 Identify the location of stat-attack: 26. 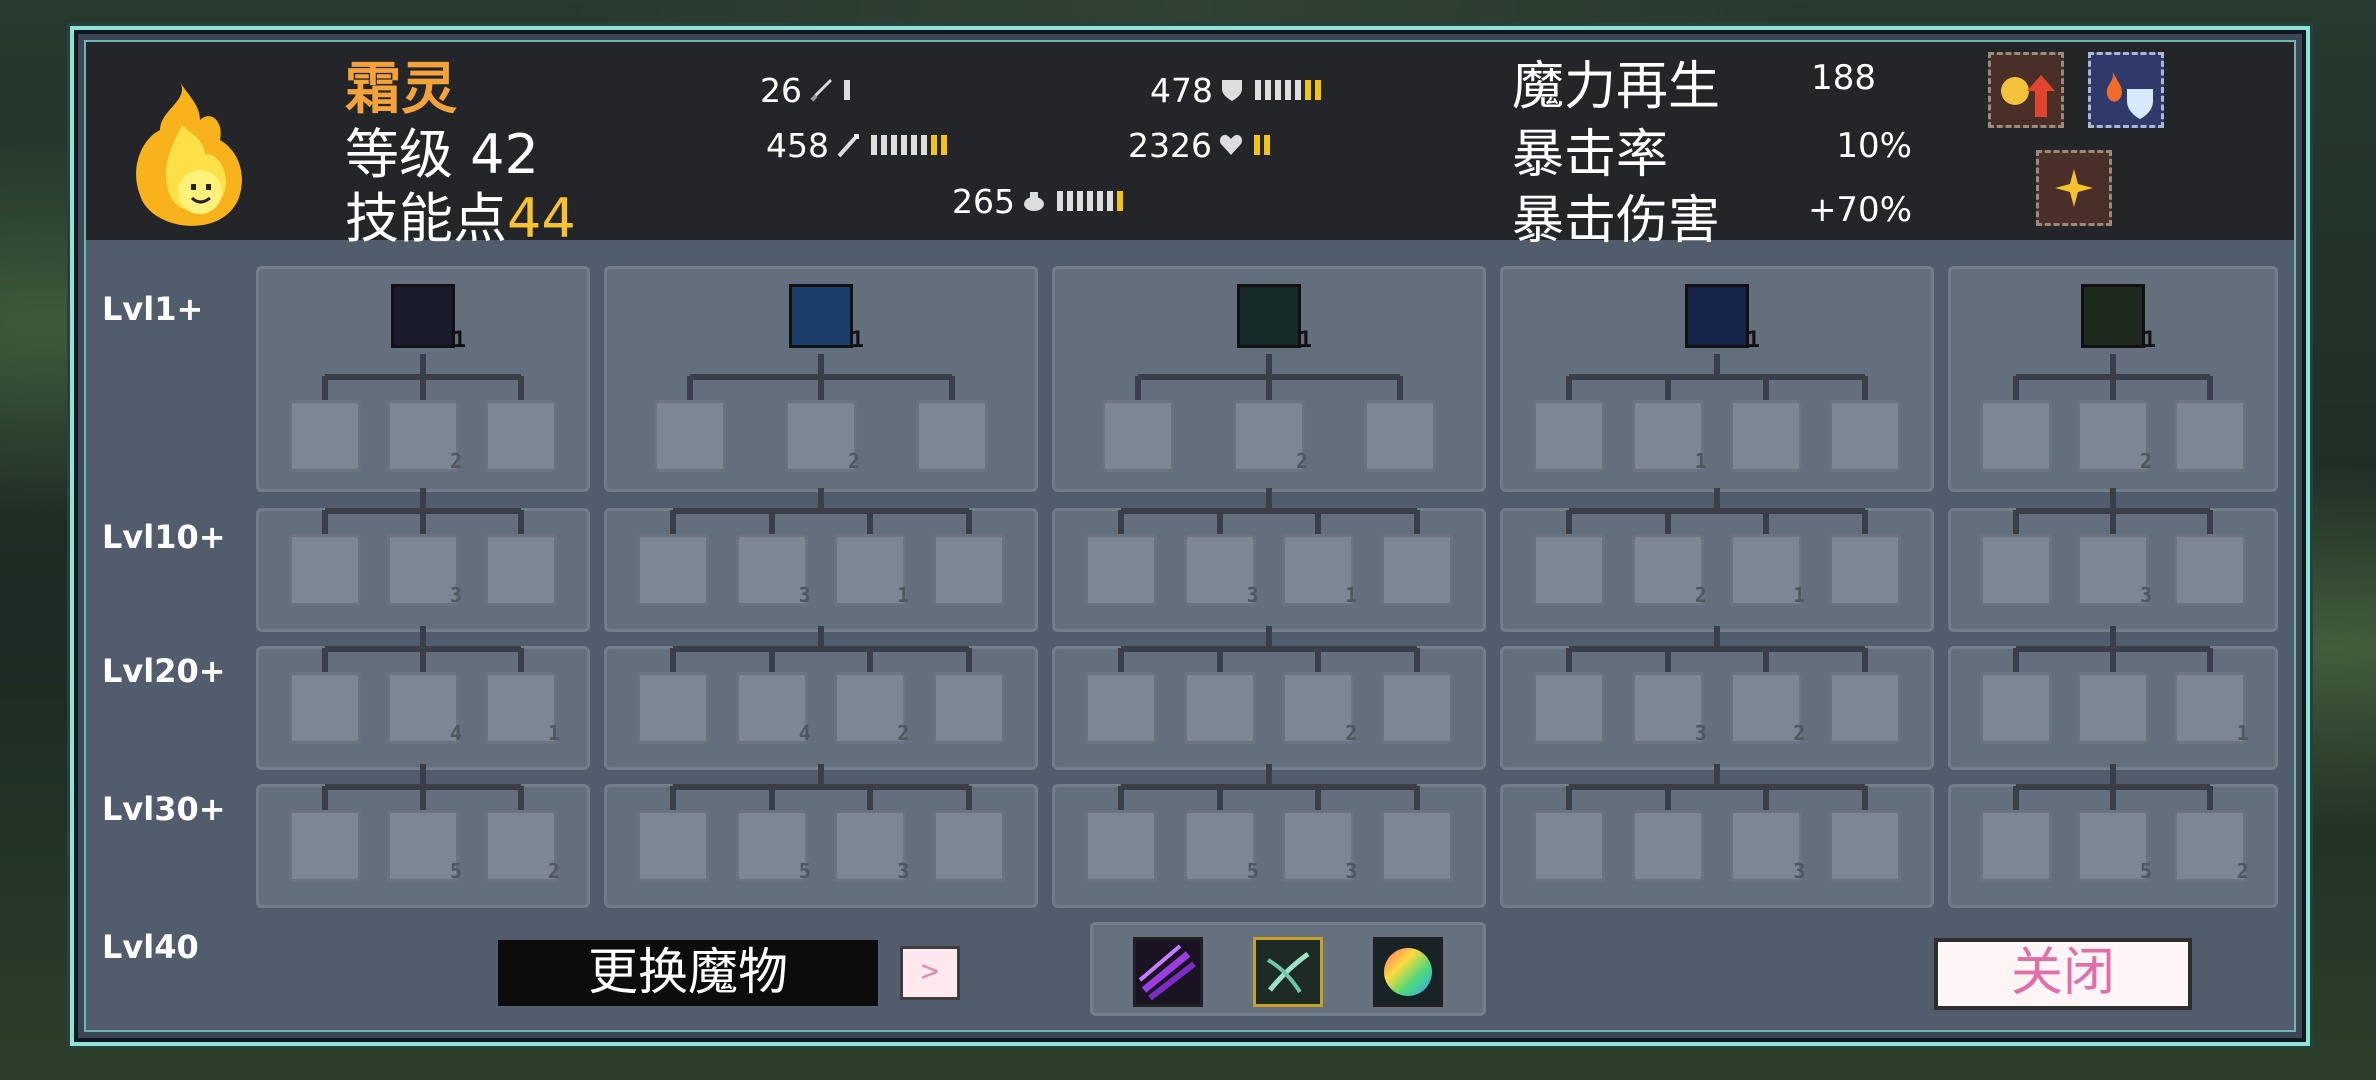
(805, 90).